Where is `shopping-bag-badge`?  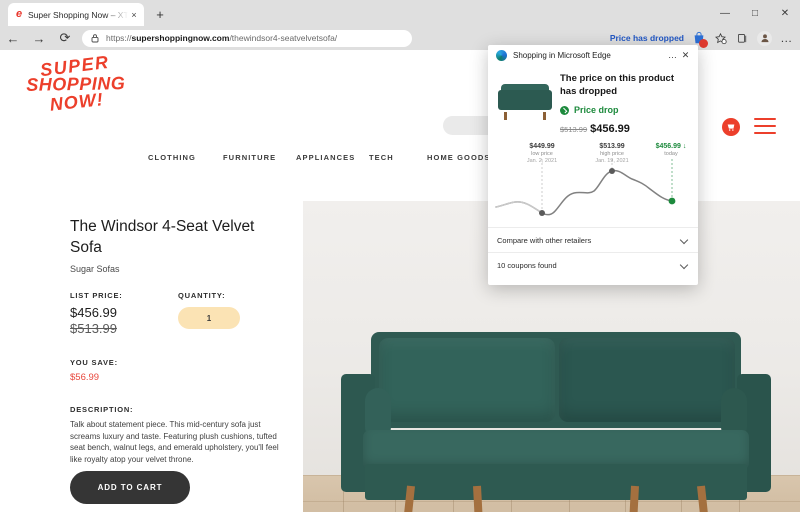
shopping-bag-badge is located at coordinates (703, 43).